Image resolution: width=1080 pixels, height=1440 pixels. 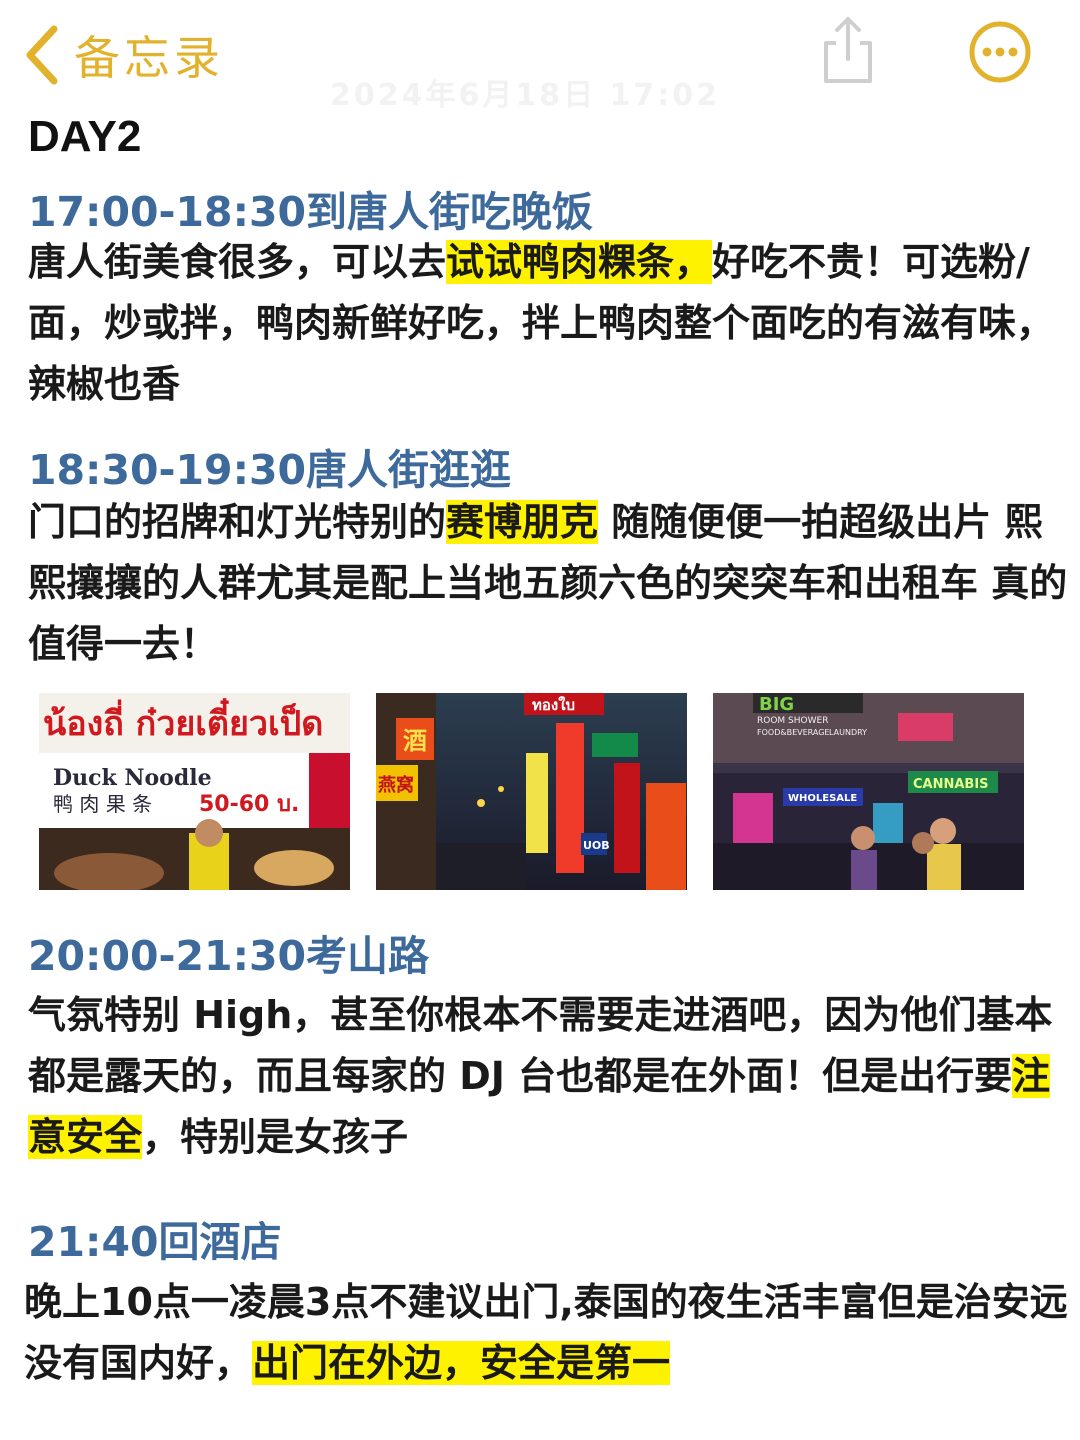 What do you see at coordinates (531, 791) in the screenshot?
I see `photo-chinatown-neon: 酒 燕窝 ทองใบ UOB` at bounding box center [531, 791].